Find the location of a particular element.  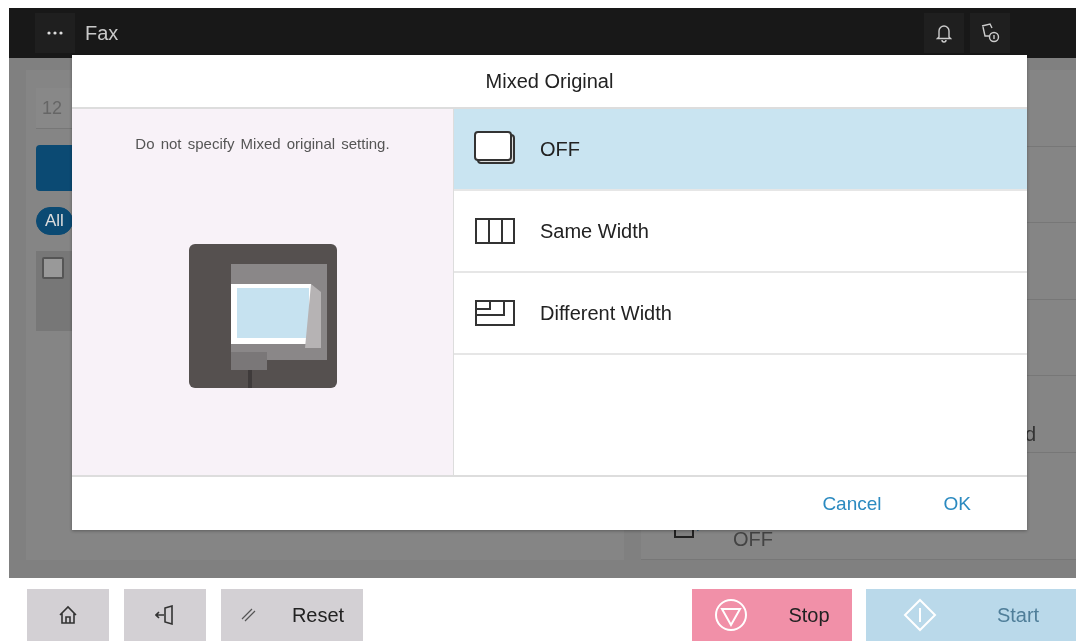

checkbox is located at coordinates (53, 268).